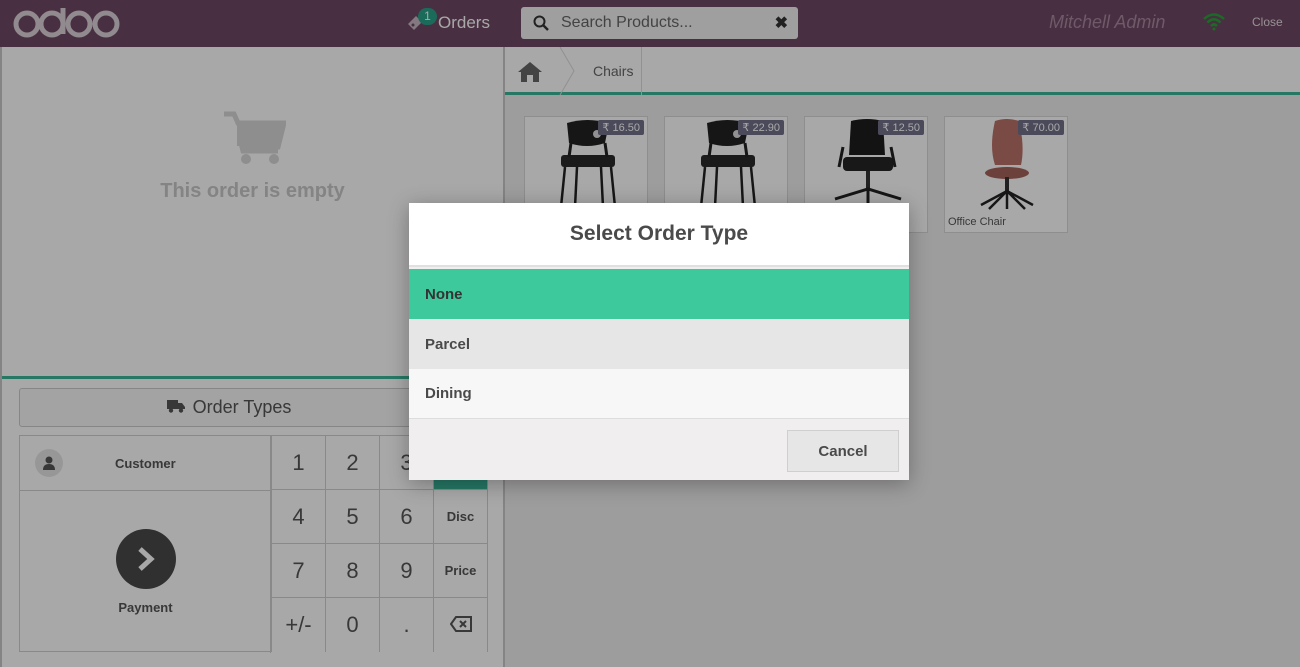  Describe the element at coordinates (659, 235) in the screenshot. I see `dialog-title: Select Order Type` at that location.